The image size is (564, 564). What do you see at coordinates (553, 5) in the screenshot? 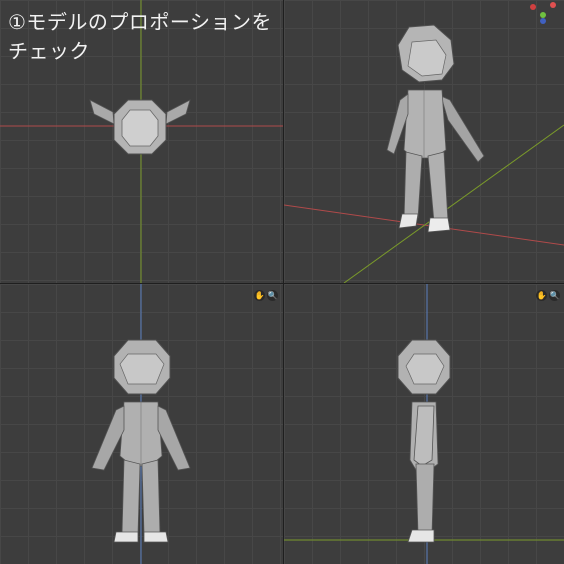
I see `z-axis-dot` at bounding box center [553, 5].